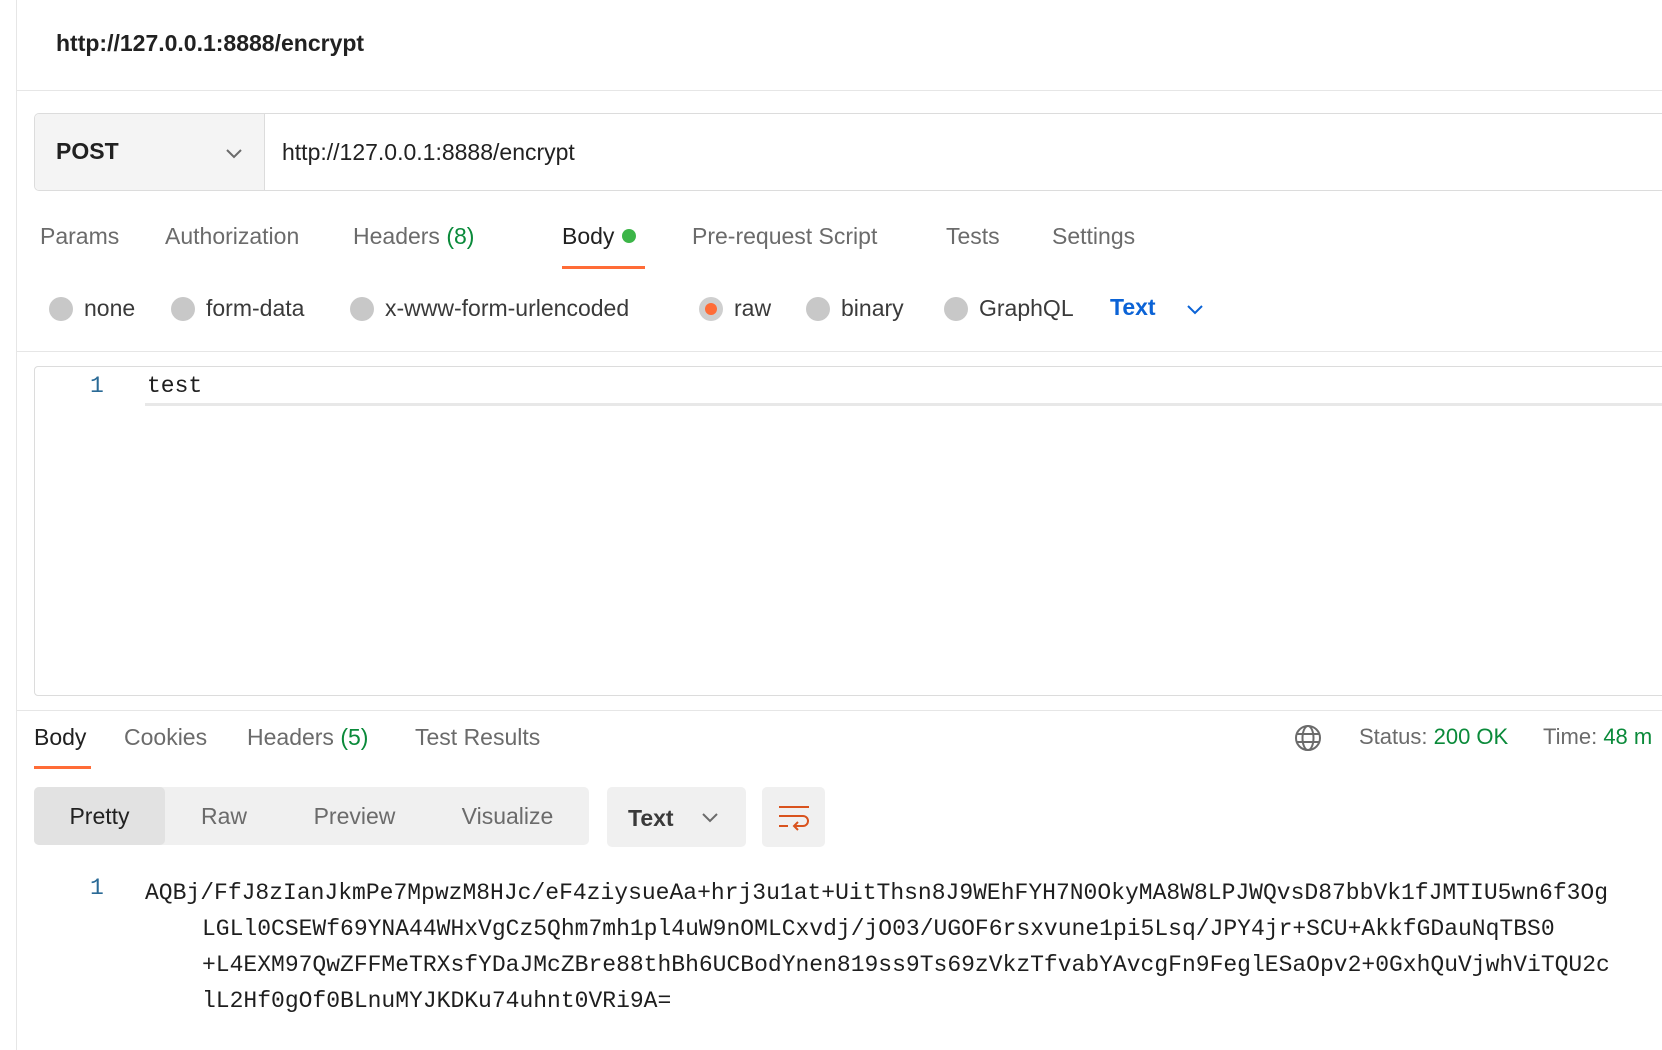 The height and width of the screenshot is (1050, 1662). I want to click on view-preview-button: Preview, so click(354, 816).